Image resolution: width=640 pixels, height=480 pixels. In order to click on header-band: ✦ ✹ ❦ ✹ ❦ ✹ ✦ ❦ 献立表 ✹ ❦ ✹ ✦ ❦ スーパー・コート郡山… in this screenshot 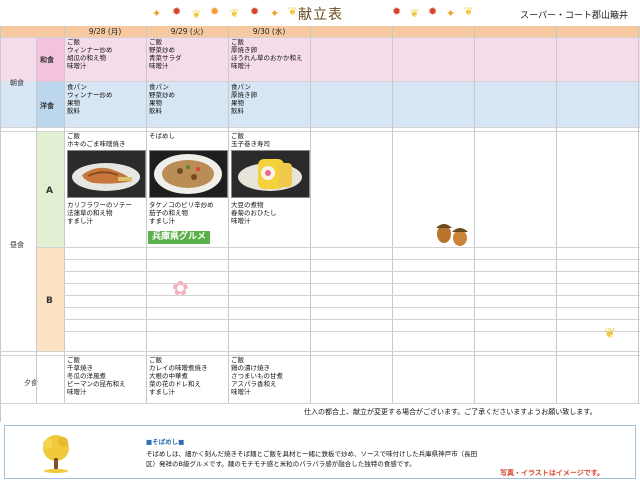, I will do `click(320, 13)`.